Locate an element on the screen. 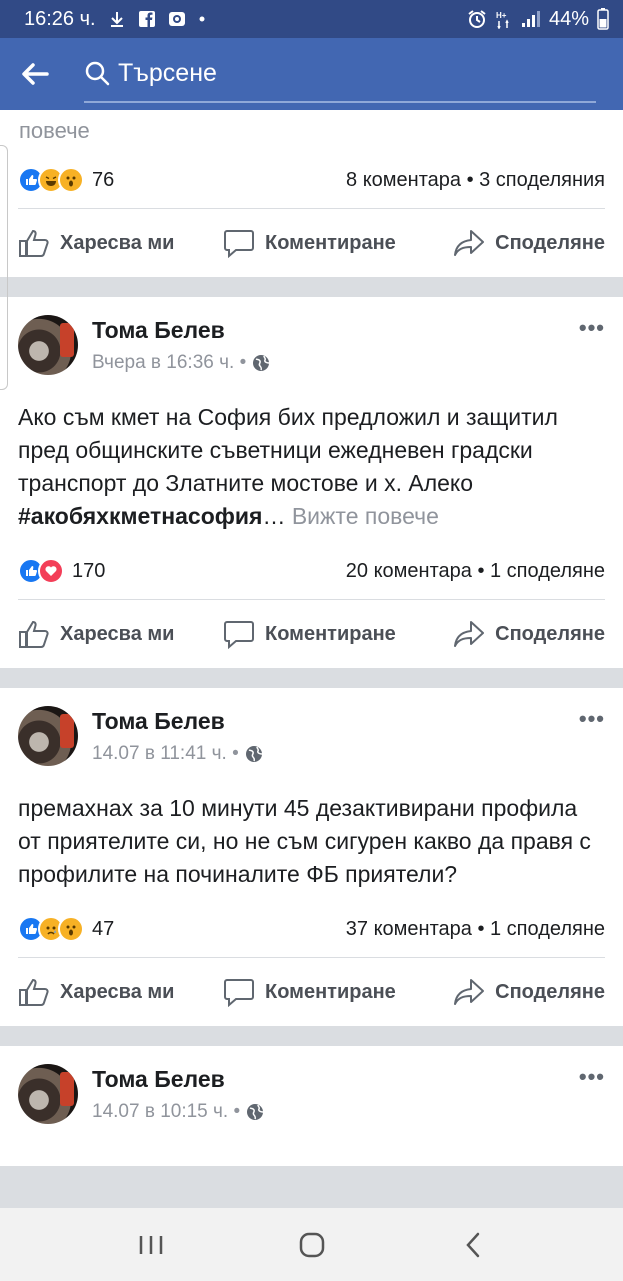 This screenshot has height=1281, width=623. search-input is located at coordinates (338, 73).